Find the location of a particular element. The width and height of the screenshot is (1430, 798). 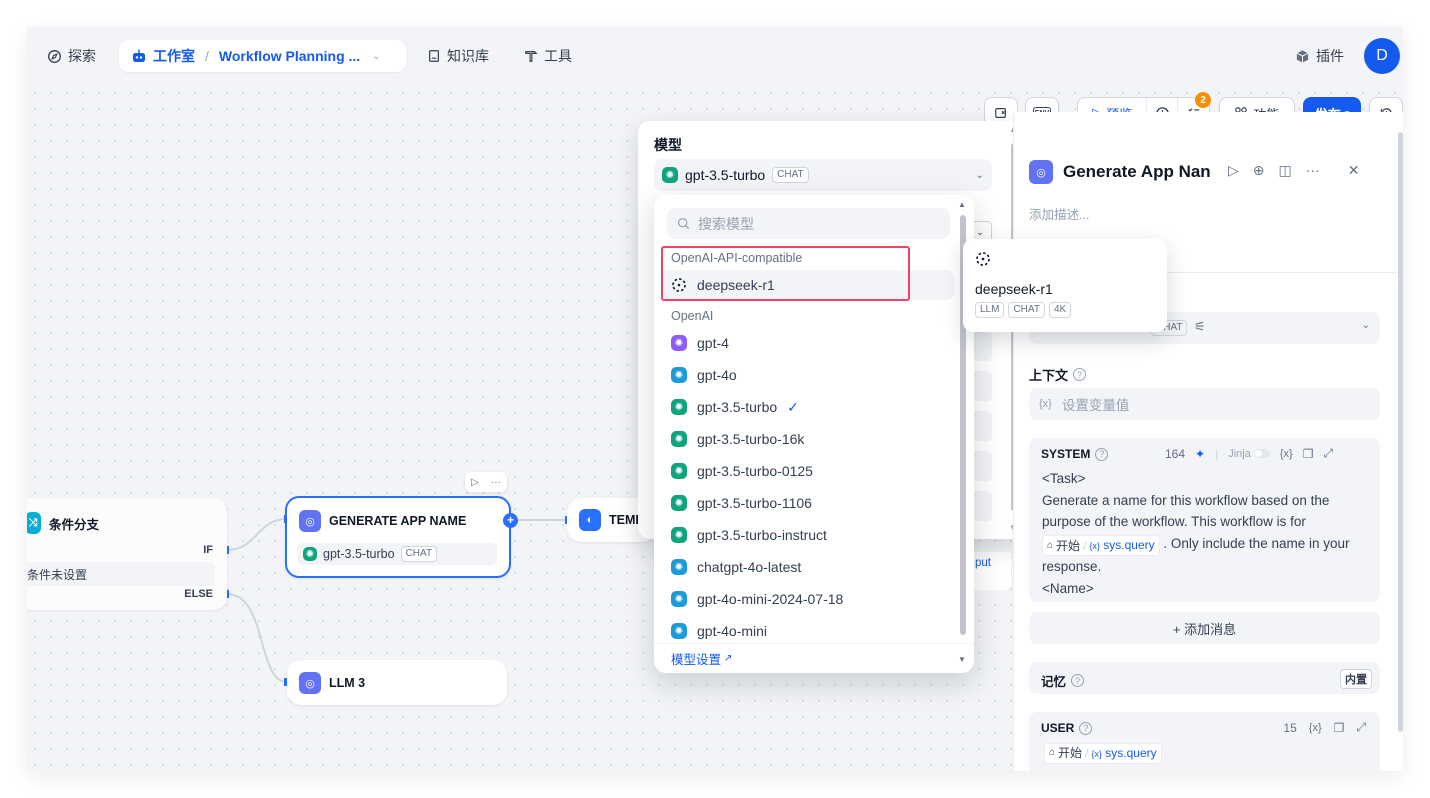

model-tooltip: deepseek-r1 LLM CHAT 4K is located at coordinates (1065, 285).